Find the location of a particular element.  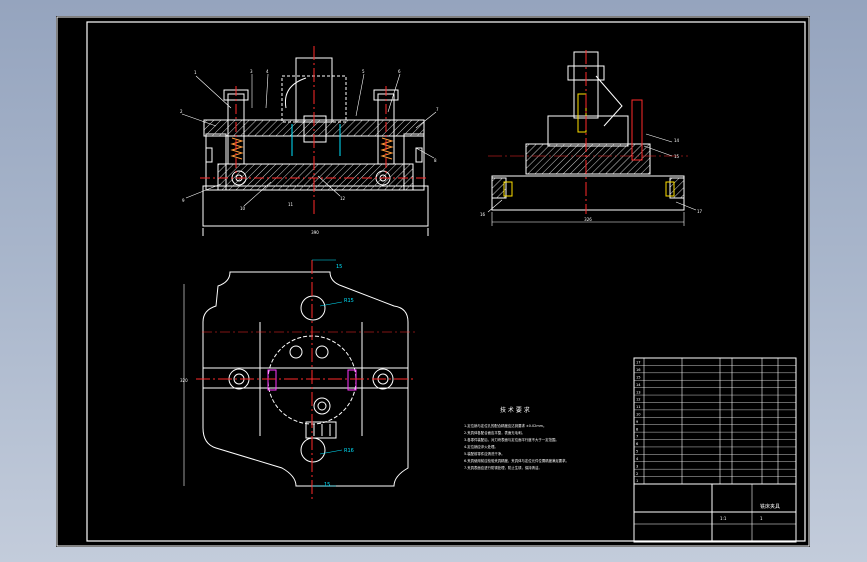

callout: 15 is located at coordinates (677, 156).